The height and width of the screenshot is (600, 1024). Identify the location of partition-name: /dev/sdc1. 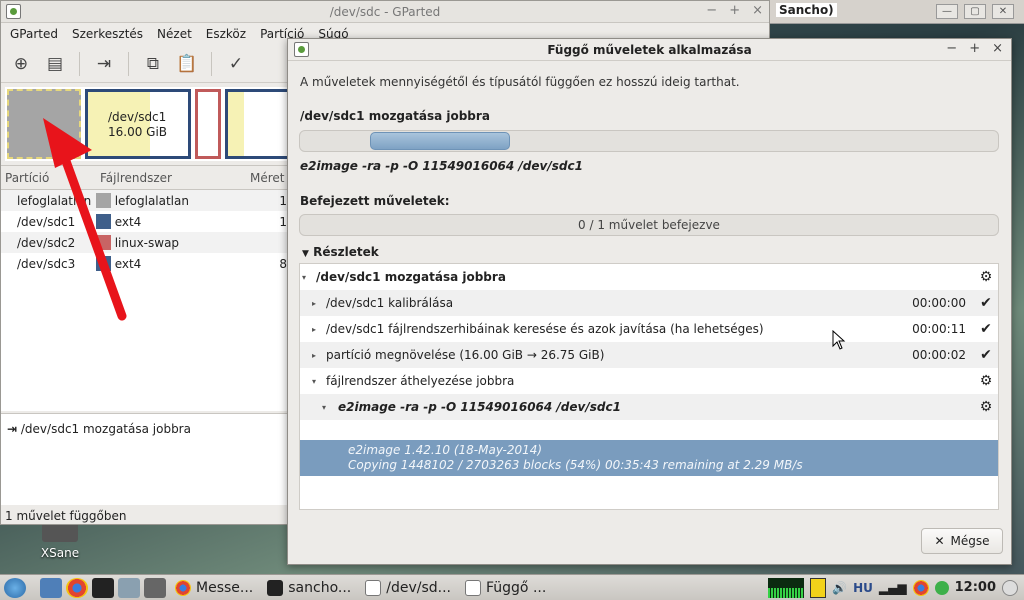
(46, 221).